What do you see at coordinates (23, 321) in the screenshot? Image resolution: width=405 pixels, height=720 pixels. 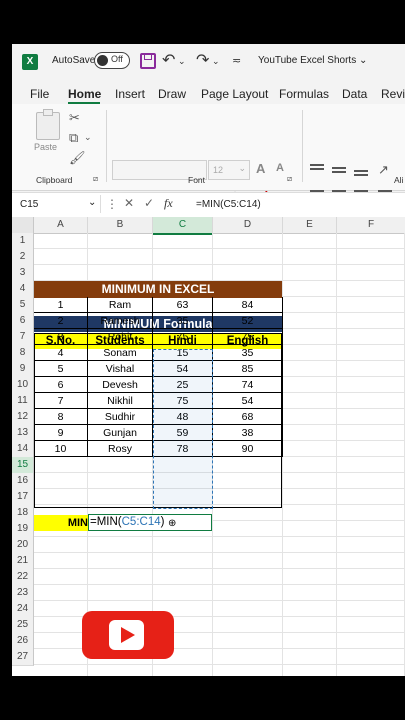 I see `row-header: 6` at bounding box center [23, 321].